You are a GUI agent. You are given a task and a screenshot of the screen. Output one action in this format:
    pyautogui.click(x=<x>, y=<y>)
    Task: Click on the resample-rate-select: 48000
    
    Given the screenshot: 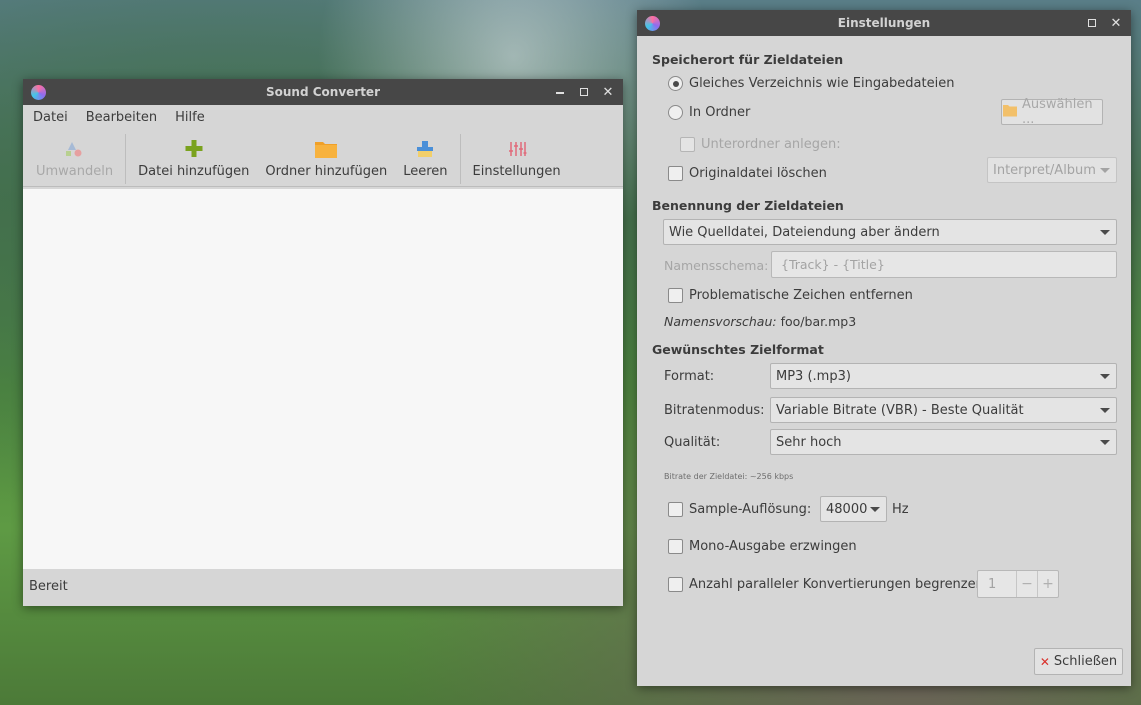 What is the action you would take?
    pyautogui.click(x=853, y=509)
    